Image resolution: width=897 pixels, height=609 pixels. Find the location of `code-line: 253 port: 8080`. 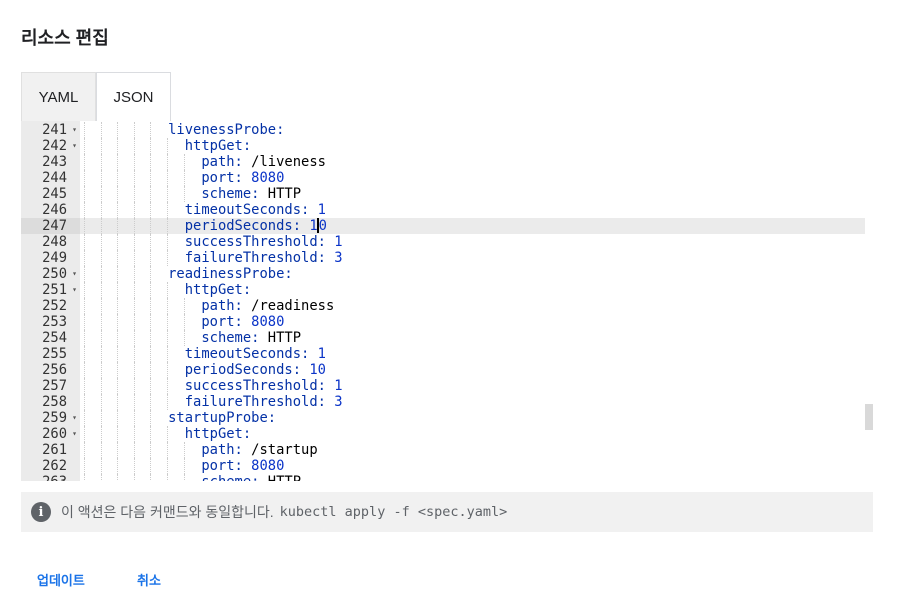

code-line: 253 port: 8080 is located at coordinates (443, 322).